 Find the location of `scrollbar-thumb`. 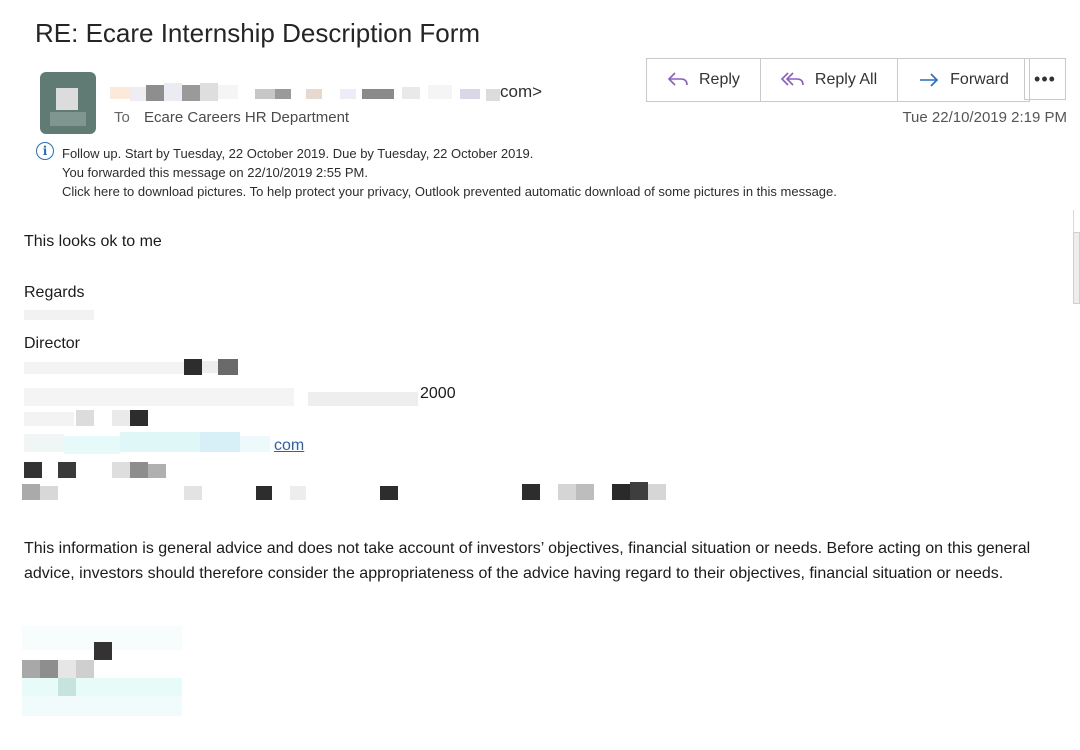

scrollbar-thumb is located at coordinates (1076, 268).